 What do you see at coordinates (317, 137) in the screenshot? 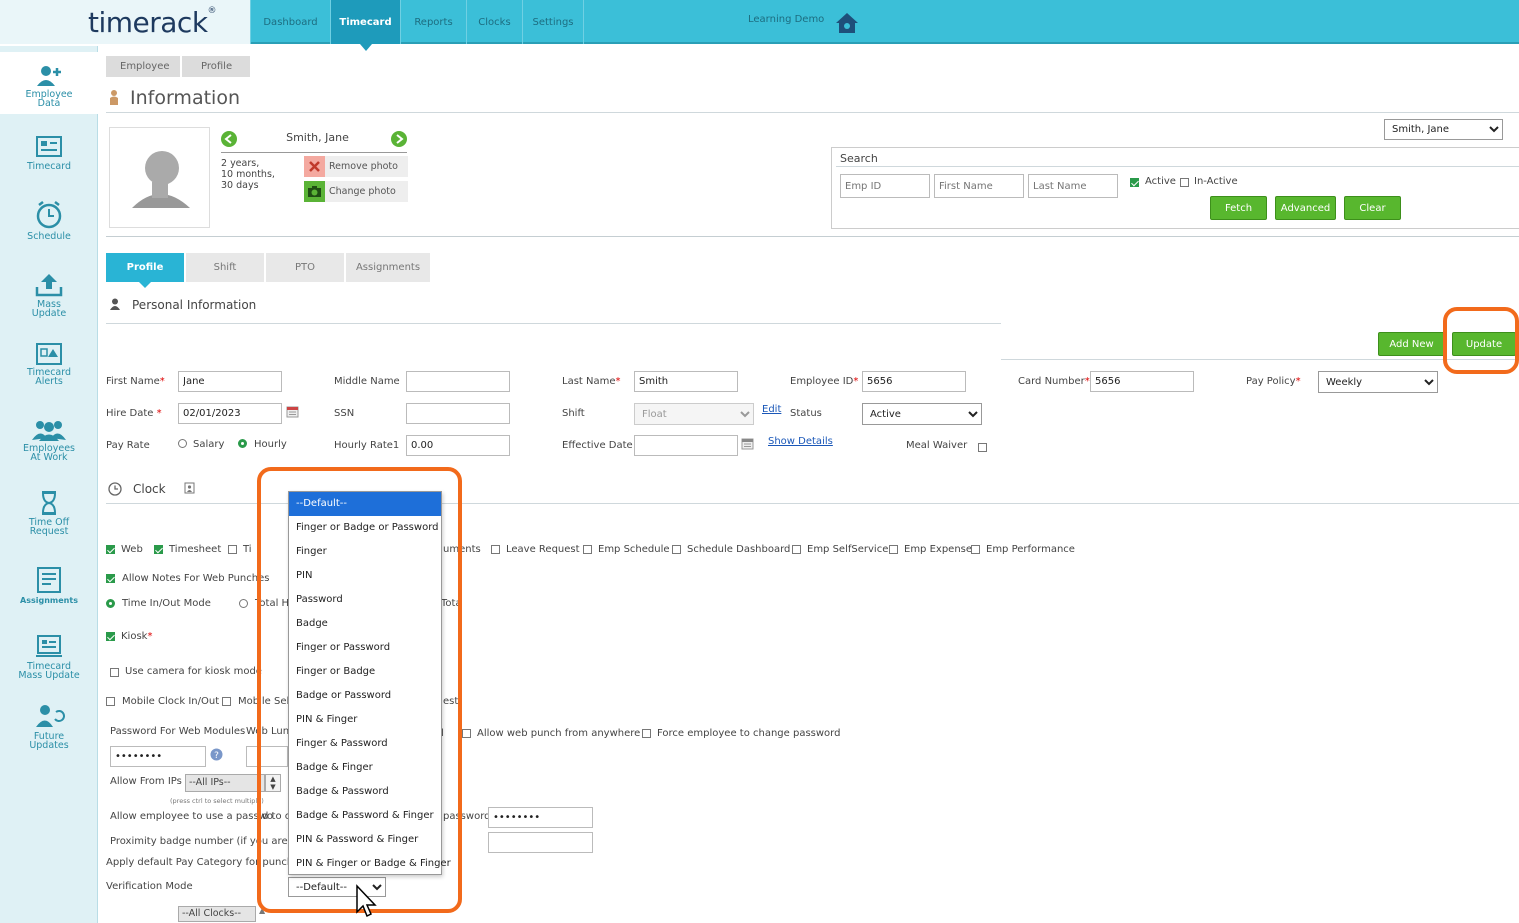
I see `employee-name: Smith, Jane` at bounding box center [317, 137].